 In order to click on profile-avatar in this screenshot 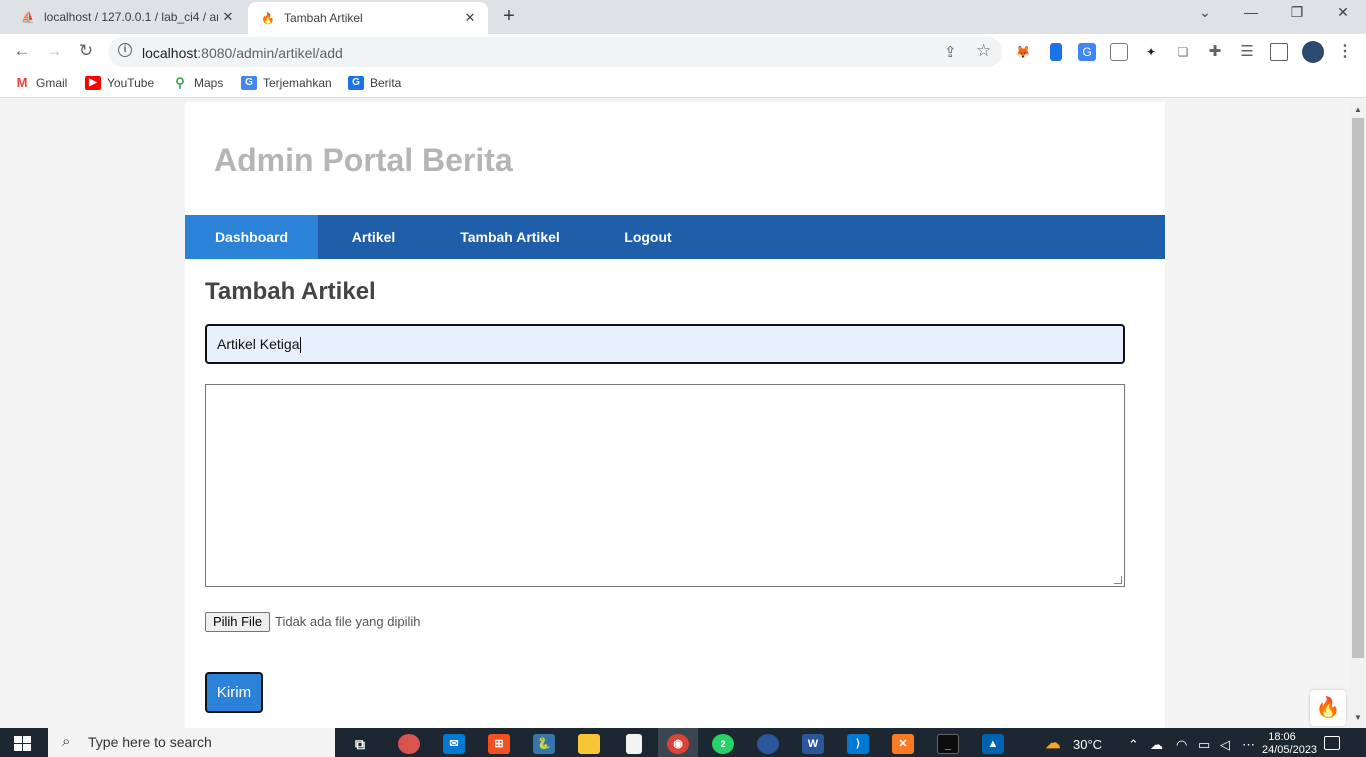, I will do `click(1313, 52)`.